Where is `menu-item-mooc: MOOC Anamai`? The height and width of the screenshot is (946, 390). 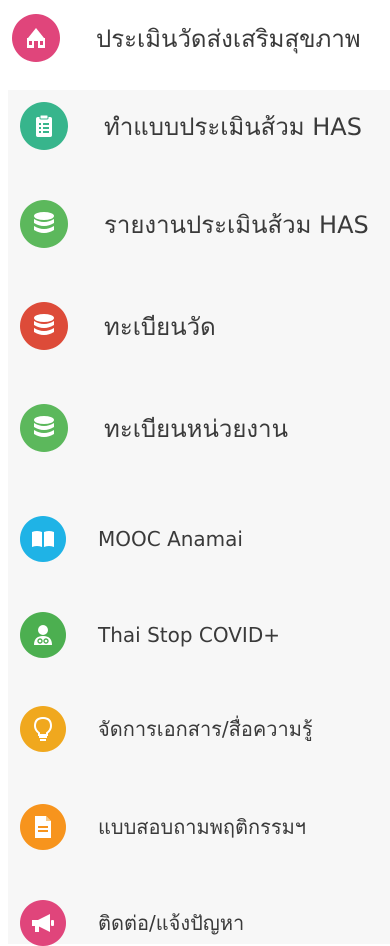
menu-item-mooc: MOOC Anamai is located at coordinates (195, 539).